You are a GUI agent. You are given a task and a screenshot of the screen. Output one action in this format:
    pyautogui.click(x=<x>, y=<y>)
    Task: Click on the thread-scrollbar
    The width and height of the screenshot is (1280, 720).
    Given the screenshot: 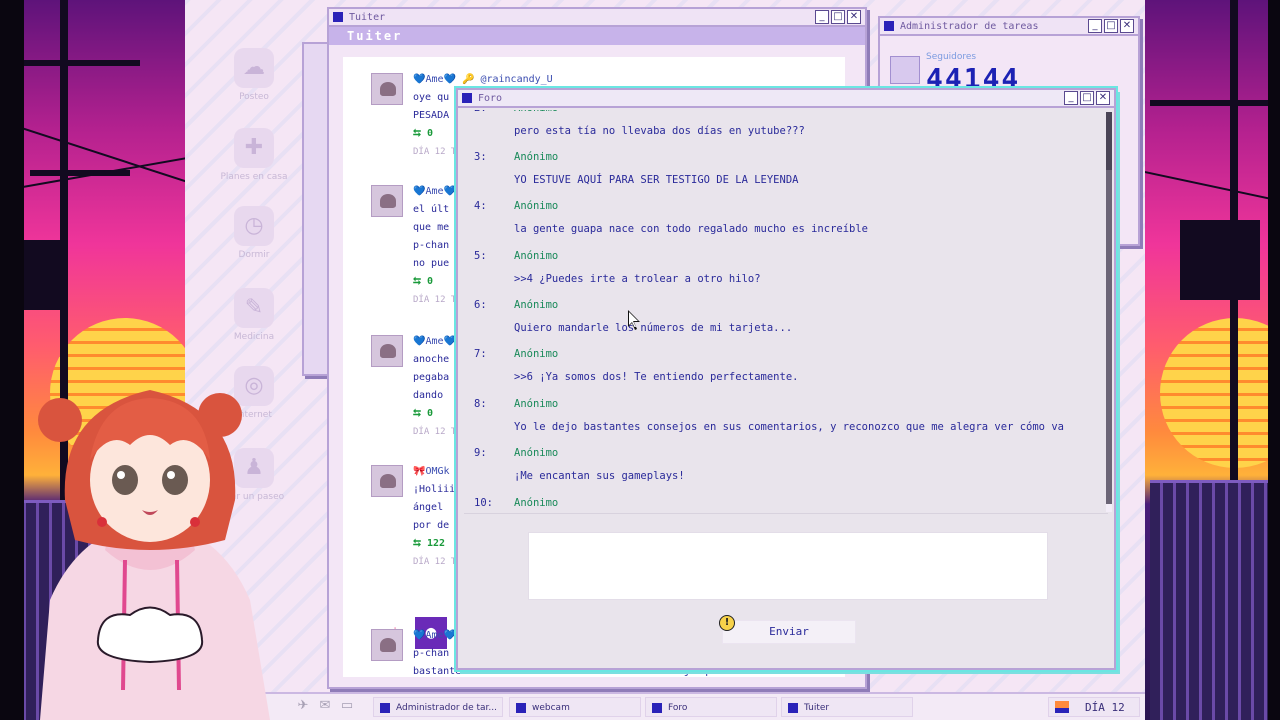 What is the action you would take?
    pyautogui.click(x=1109, y=312)
    